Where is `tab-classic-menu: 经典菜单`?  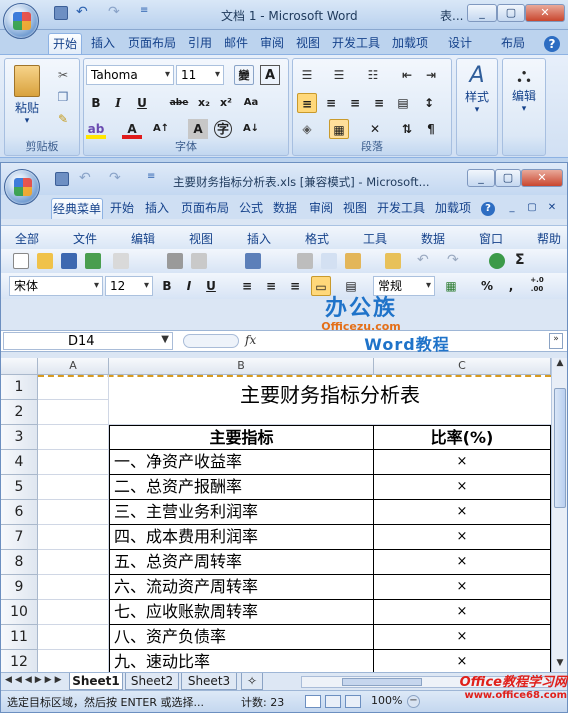
tab-classic-menu: 经典菜单 is located at coordinates (77, 208).